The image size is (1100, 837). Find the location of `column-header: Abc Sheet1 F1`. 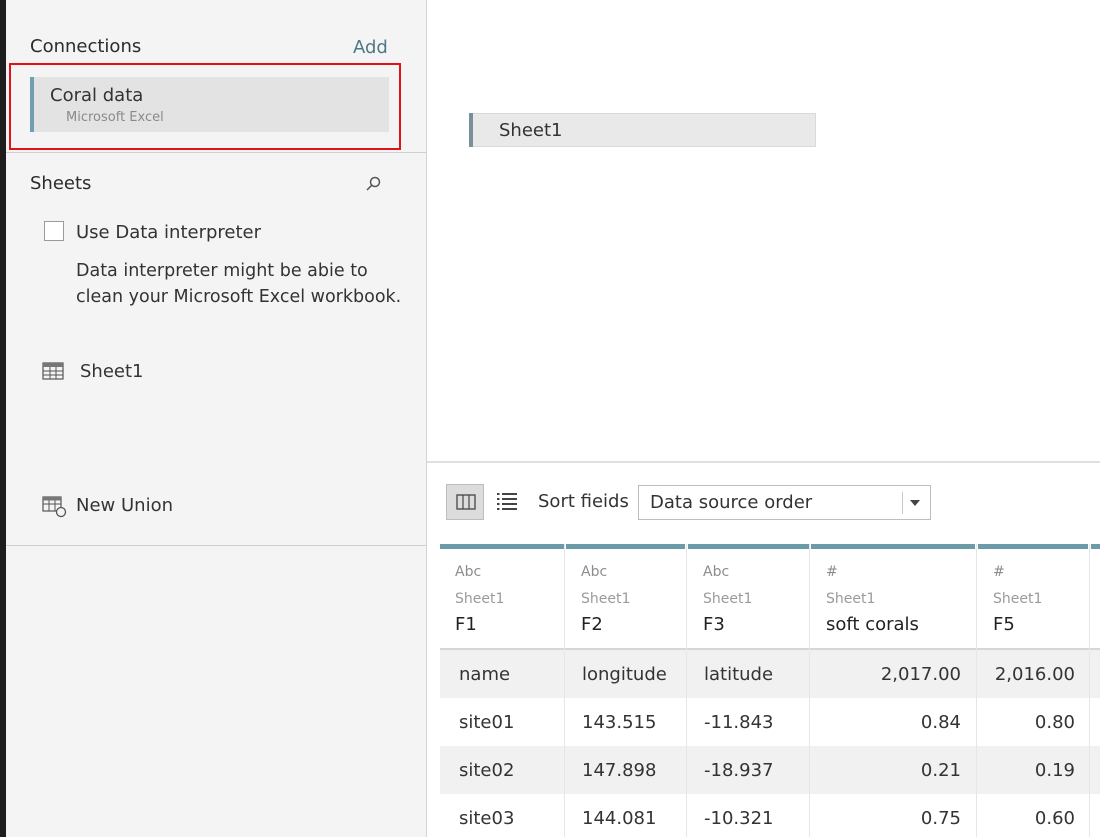

column-header: Abc Sheet1 F1 is located at coordinates (502, 596).